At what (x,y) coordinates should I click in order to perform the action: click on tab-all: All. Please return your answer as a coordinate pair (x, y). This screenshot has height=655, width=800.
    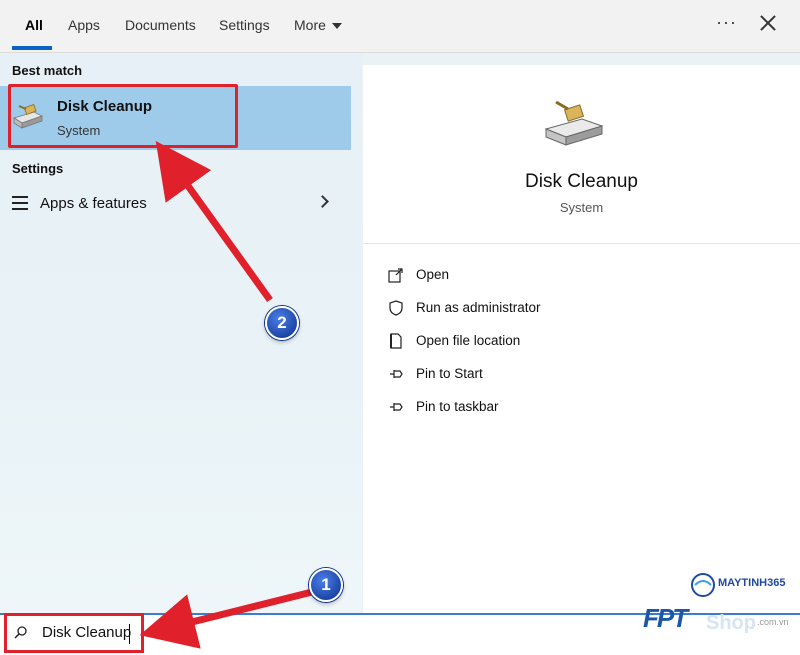
    Looking at the image, I should click on (34, 25).